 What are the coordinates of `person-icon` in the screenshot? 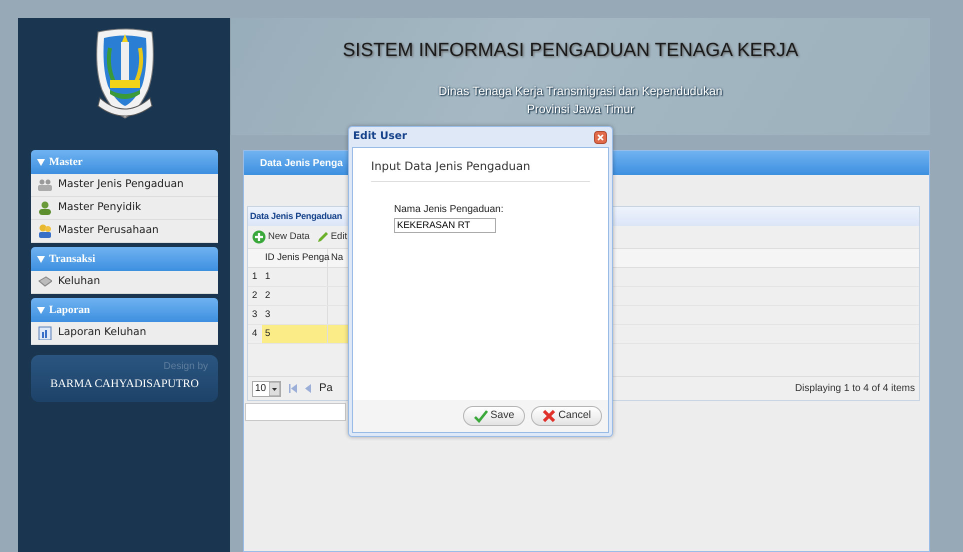 It's located at (45, 208).